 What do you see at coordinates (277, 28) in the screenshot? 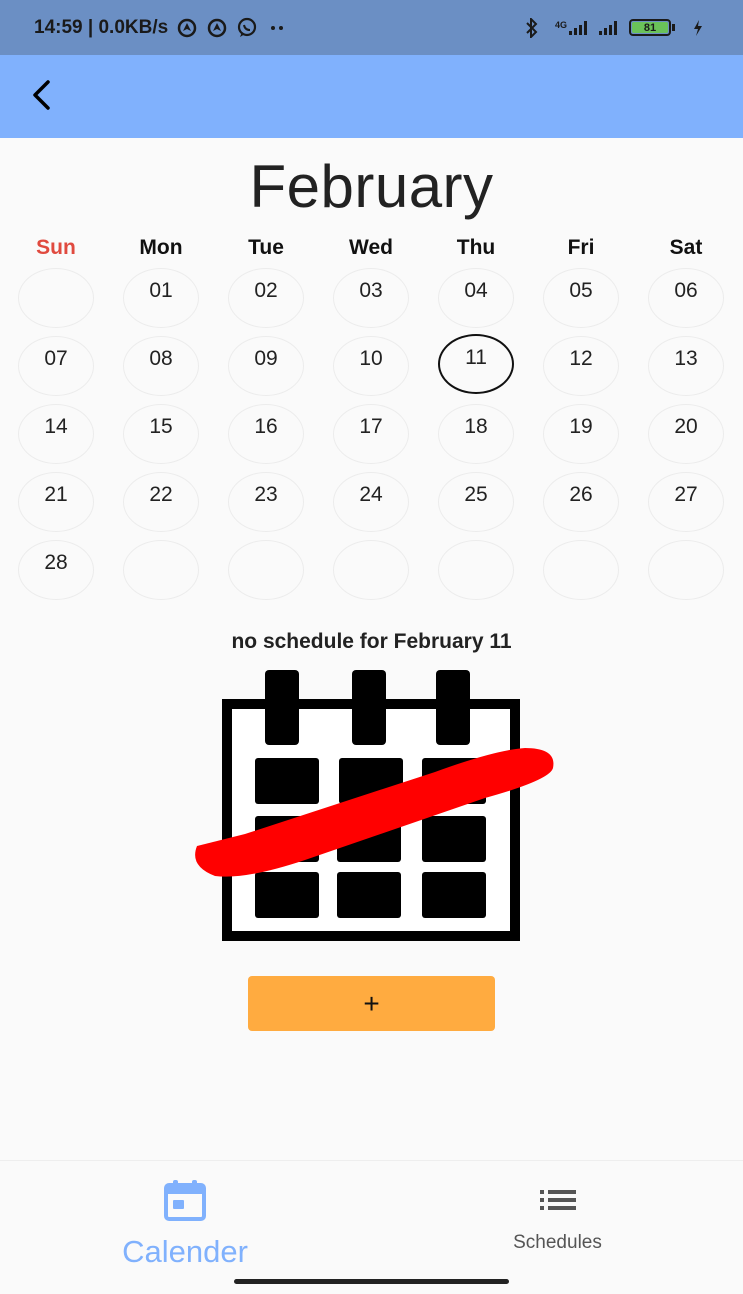
I see `more-dots-icon` at bounding box center [277, 28].